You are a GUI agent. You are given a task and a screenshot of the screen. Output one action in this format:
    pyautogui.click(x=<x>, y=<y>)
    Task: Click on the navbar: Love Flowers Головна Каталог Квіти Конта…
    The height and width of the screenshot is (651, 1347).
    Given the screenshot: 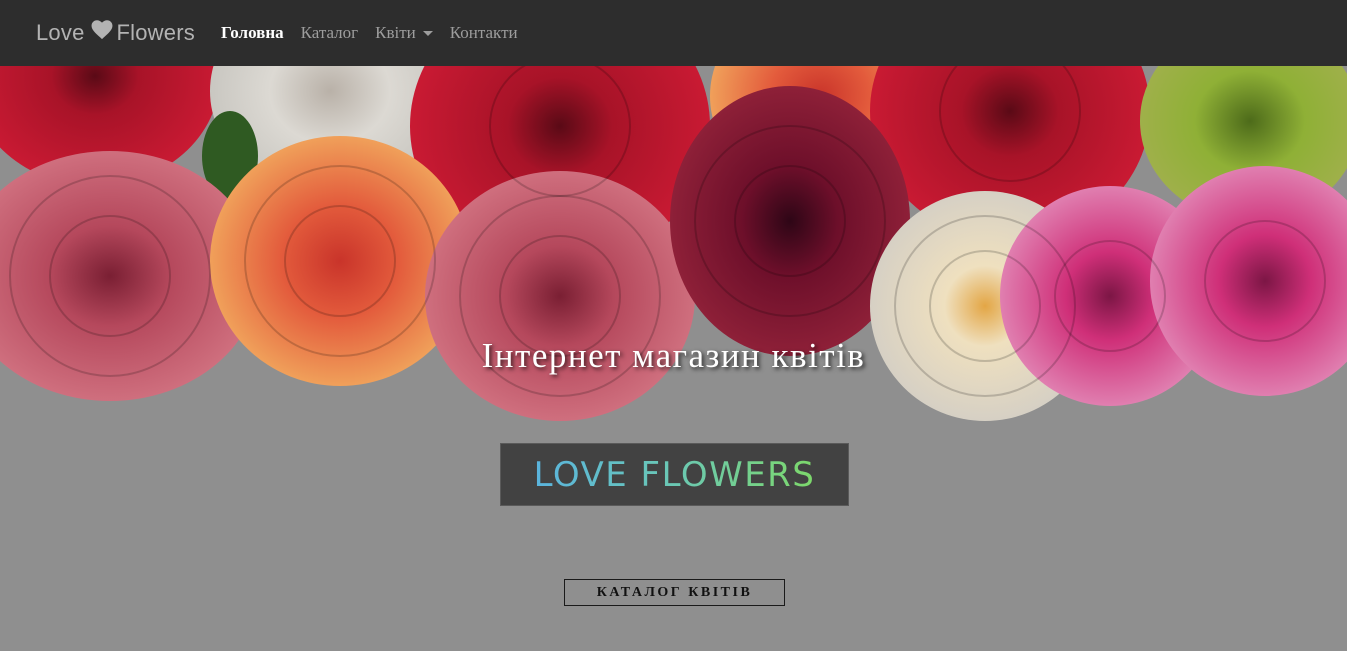 What is the action you would take?
    pyautogui.click(x=673, y=33)
    